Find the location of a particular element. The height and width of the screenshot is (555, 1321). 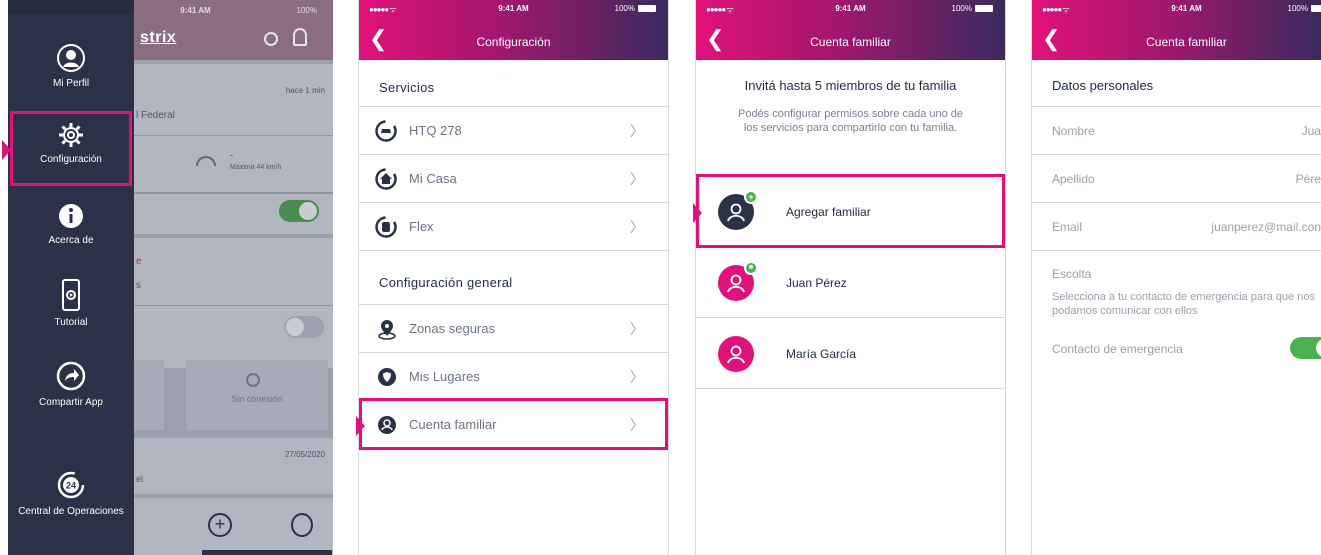

add-circle-icon: + is located at coordinates (220, 525).